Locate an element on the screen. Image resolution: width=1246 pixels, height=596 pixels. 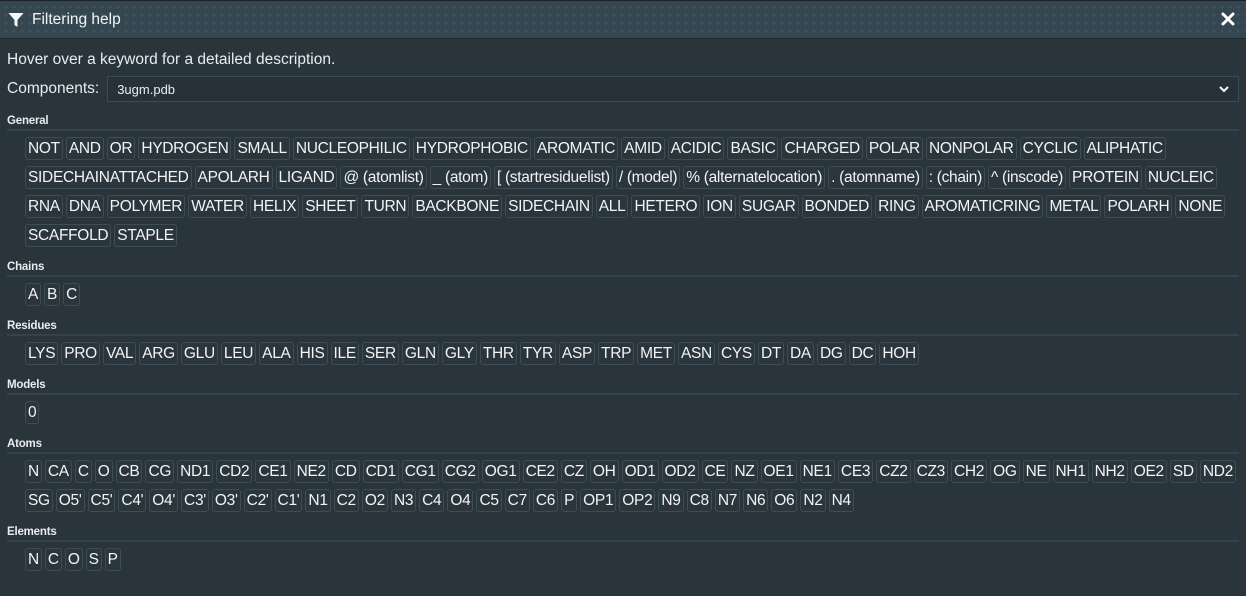
keyword-chip: LIGAND is located at coordinates (306, 177).